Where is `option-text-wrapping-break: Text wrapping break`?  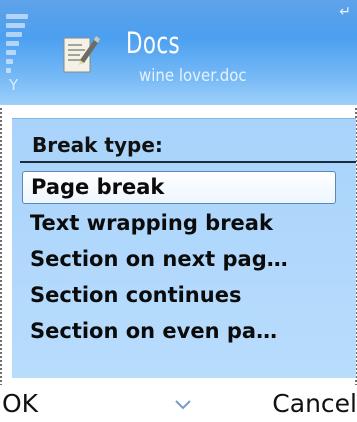 option-text-wrapping-break: Text wrapping break is located at coordinates (187, 223).